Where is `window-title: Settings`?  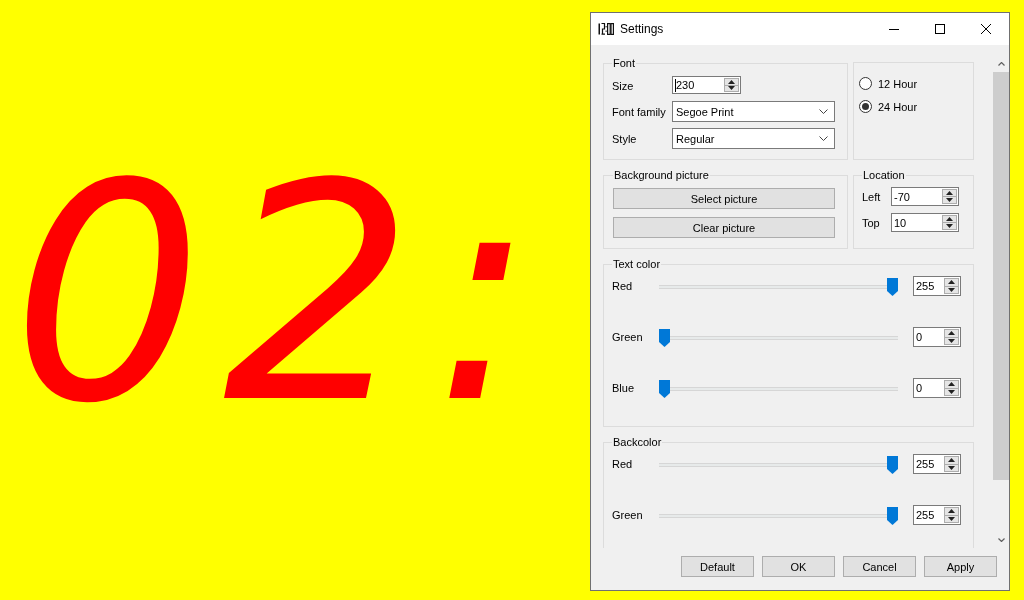
window-title: Settings is located at coordinates (642, 29).